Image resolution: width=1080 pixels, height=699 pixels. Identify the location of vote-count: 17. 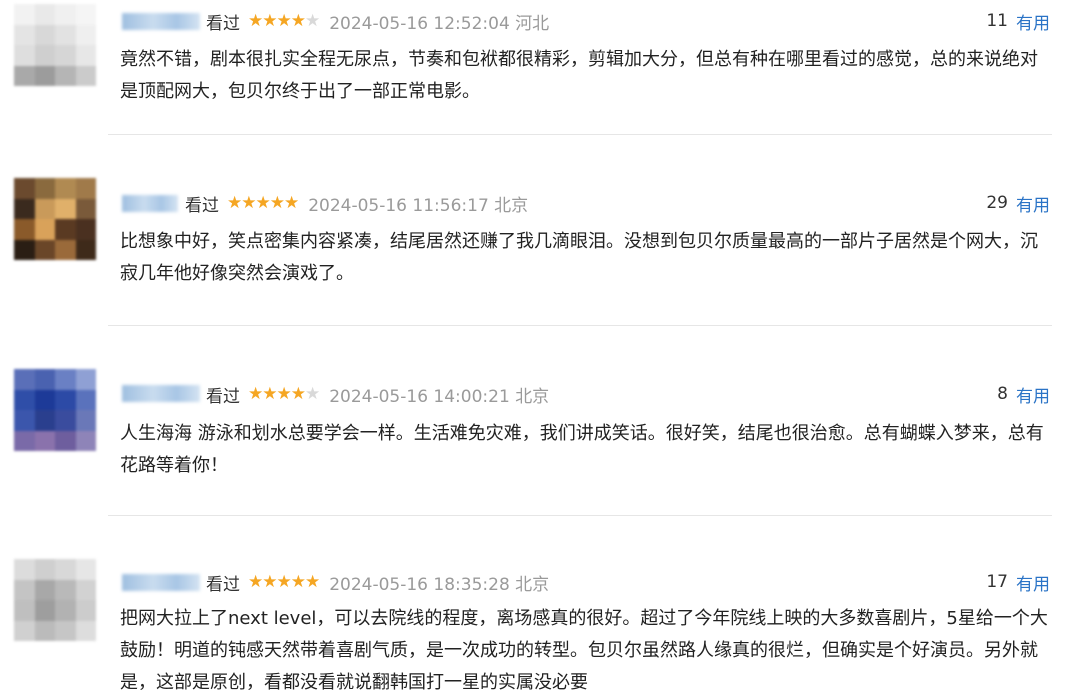
(997, 582).